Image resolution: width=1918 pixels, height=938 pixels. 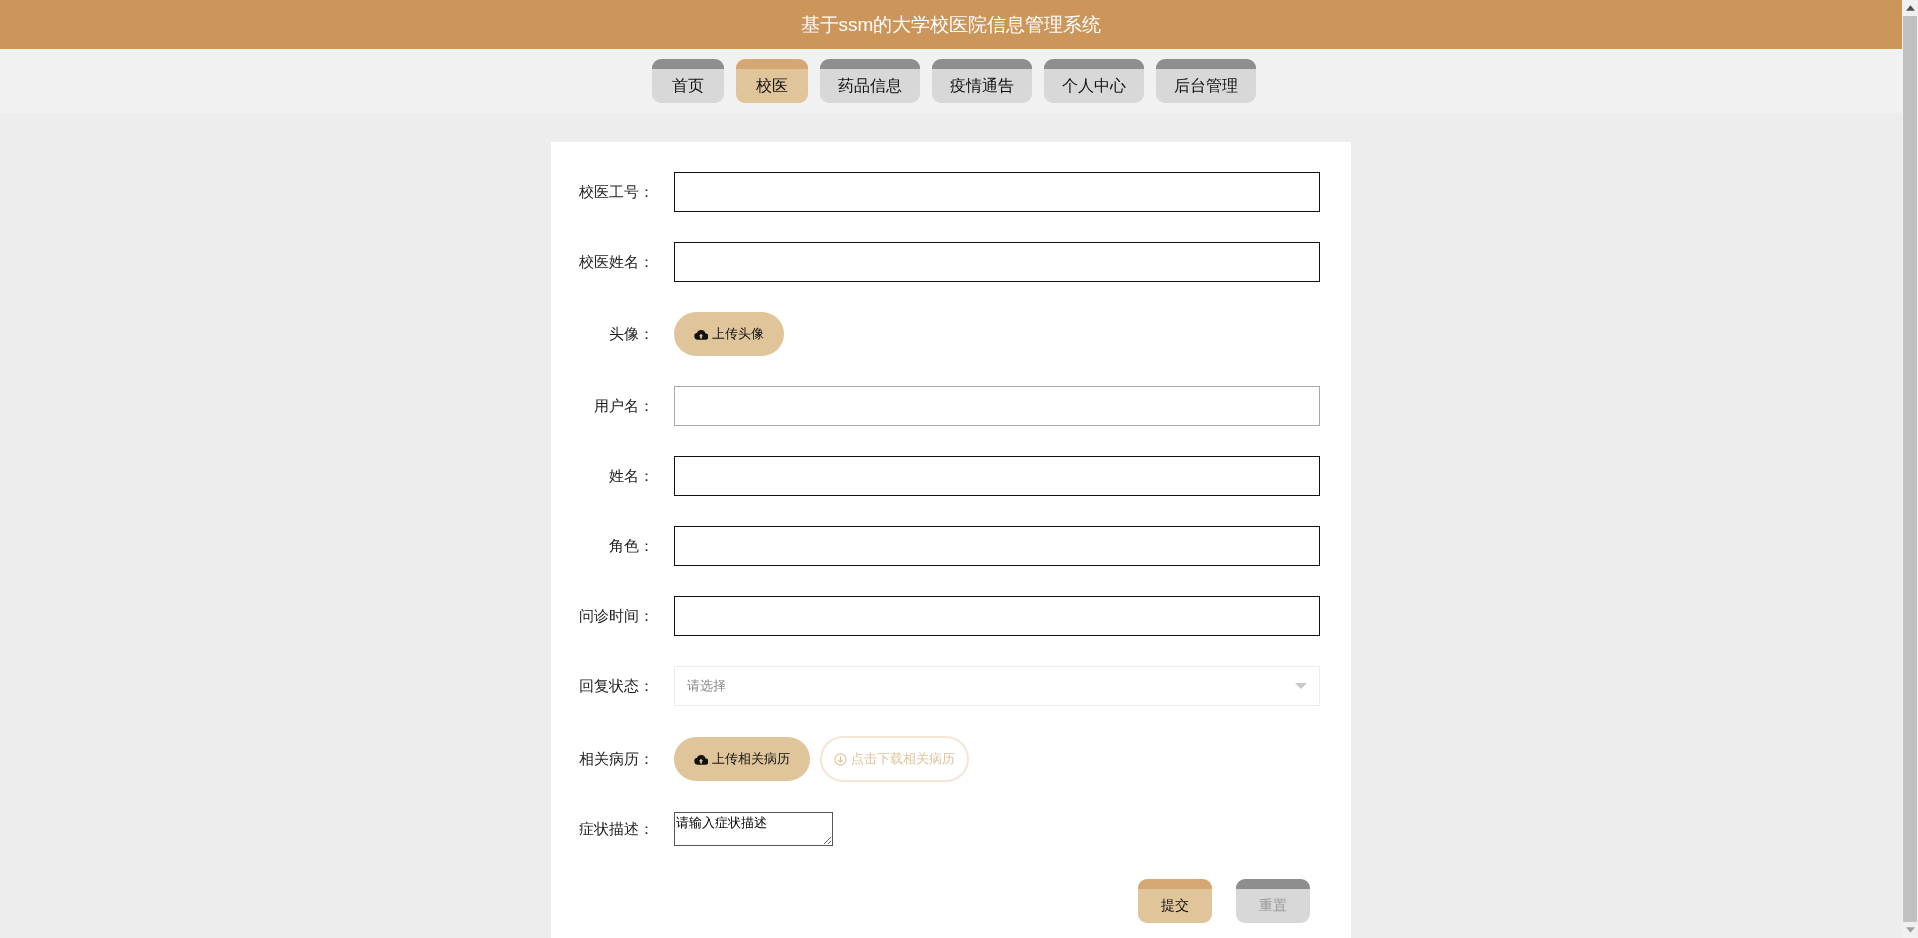 What do you see at coordinates (742, 759) in the screenshot?
I see `upload-button: 上传相关病历` at bounding box center [742, 759].